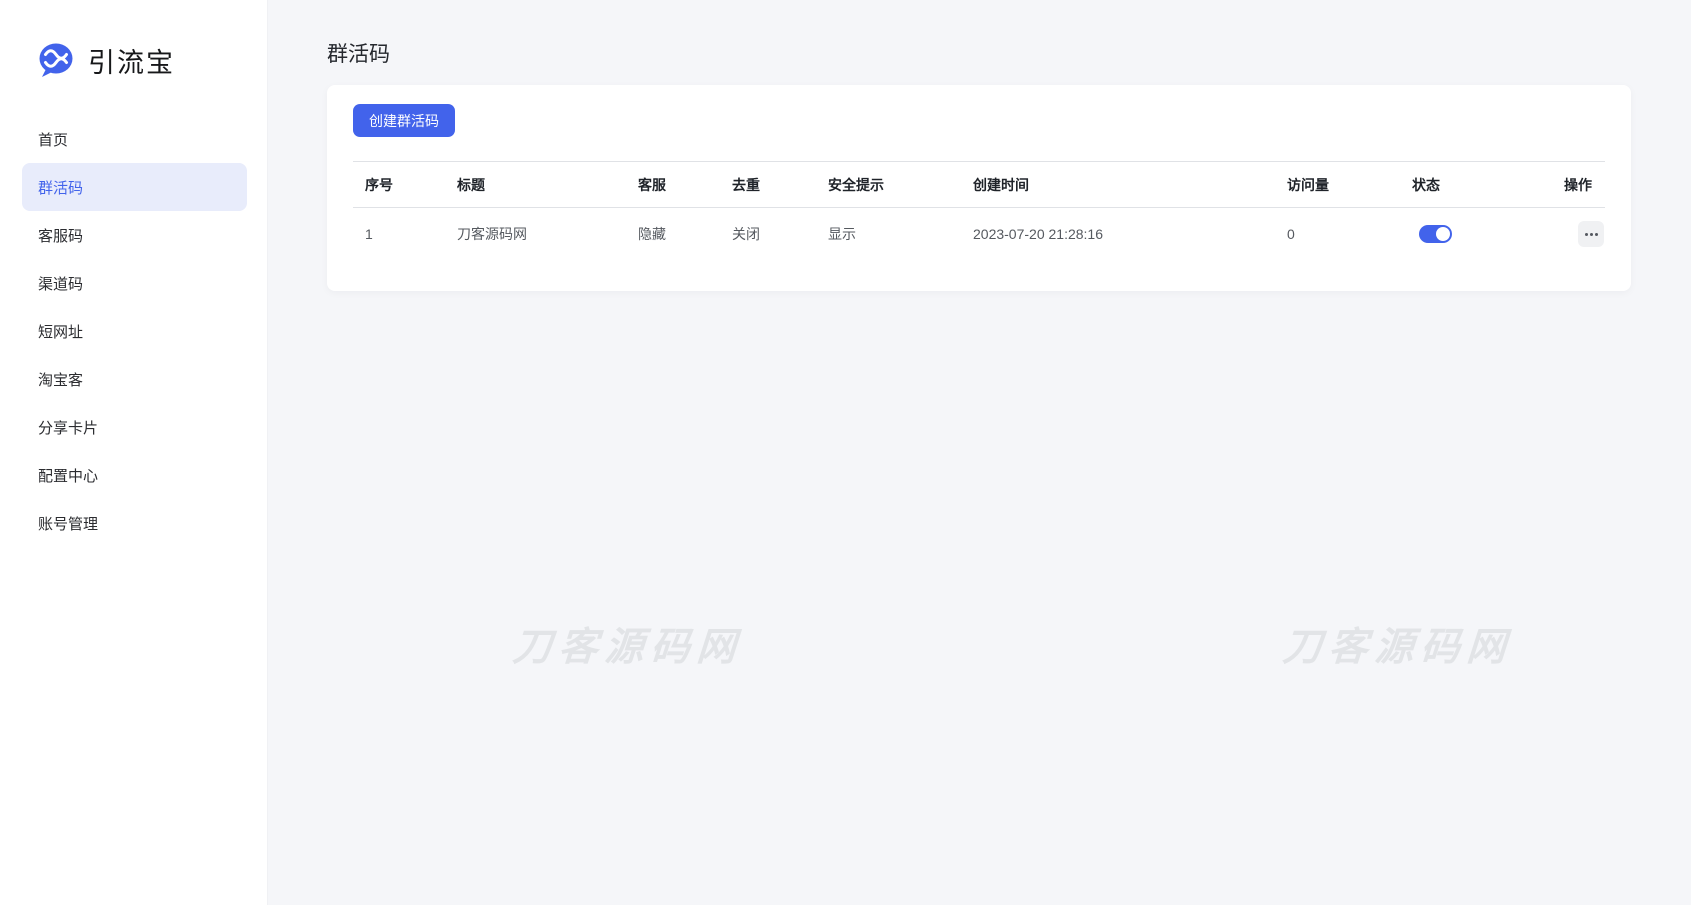  Describe the element at coordinates (888, 184) in the screenshot. I see `column-header-safety-tip: 安全提示` at that location.